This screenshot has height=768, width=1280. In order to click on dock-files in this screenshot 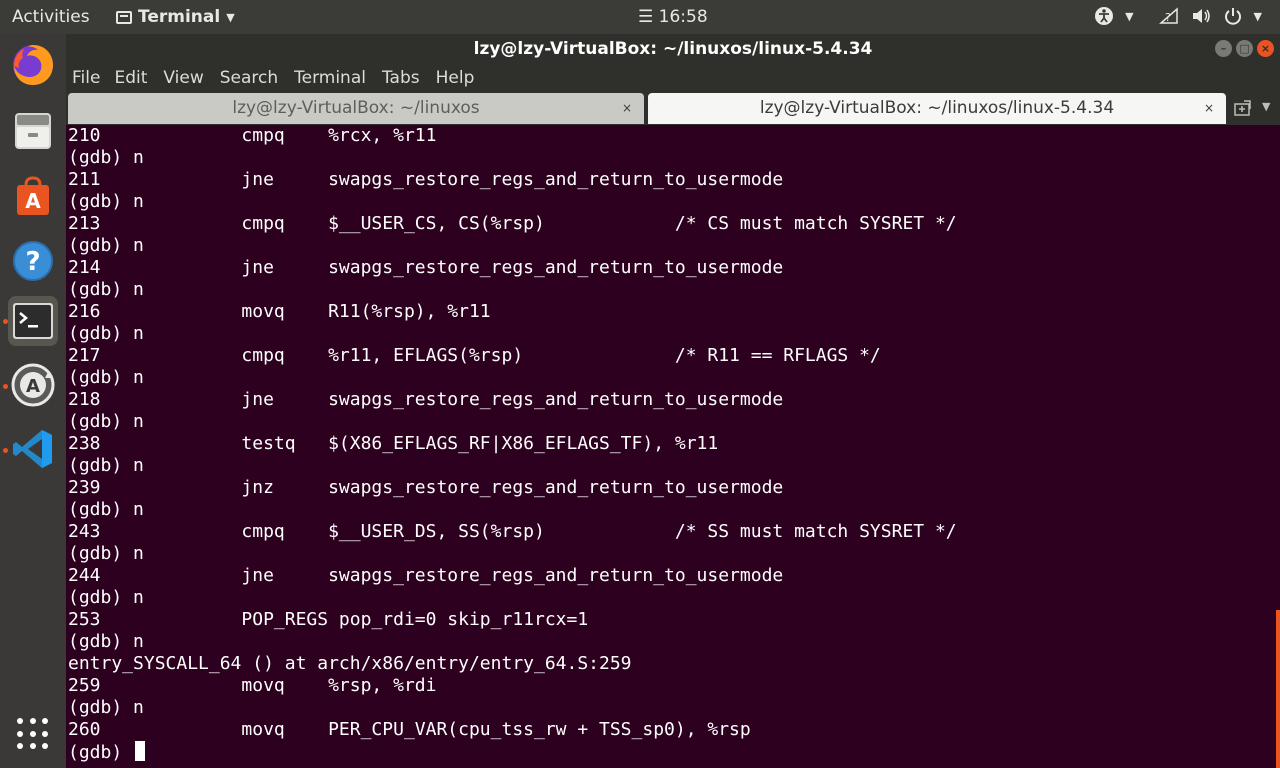, I will do `click(33, 131)`.